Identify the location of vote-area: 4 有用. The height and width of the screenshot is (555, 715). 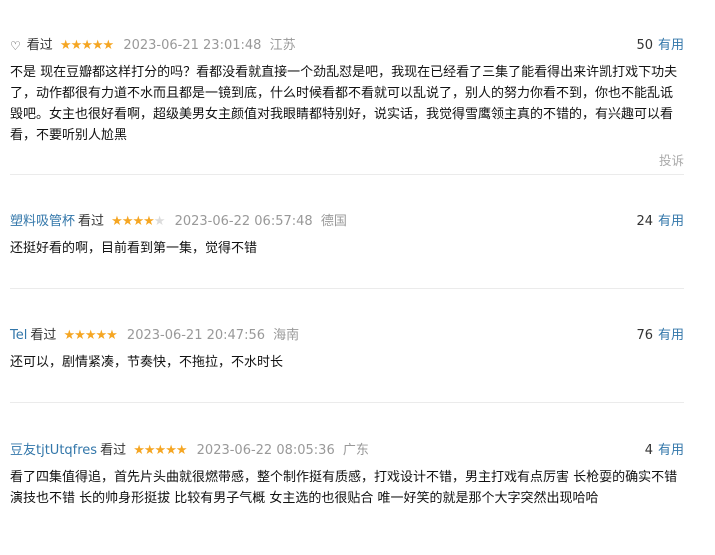
(664, 451).